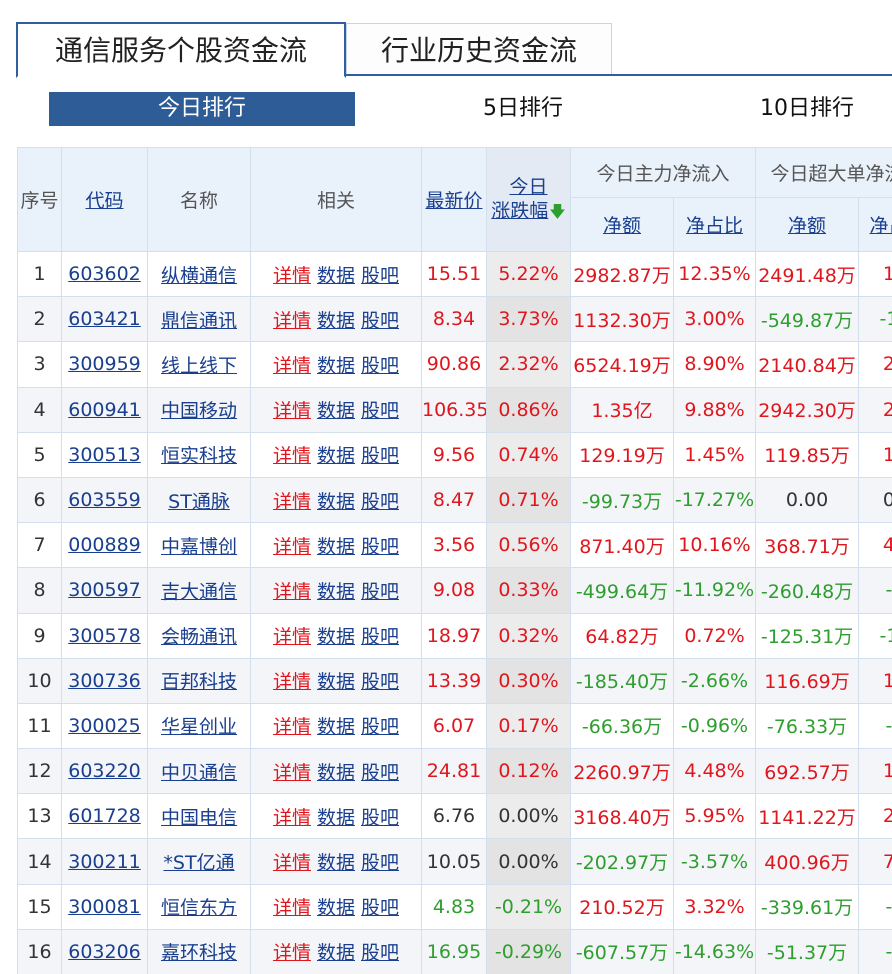 The height and width of the screenshot is (974, 892). Describe the element at coordinates (199, 276) in the screenshot. I see `stock-name-link: 纵横通信` at that location.